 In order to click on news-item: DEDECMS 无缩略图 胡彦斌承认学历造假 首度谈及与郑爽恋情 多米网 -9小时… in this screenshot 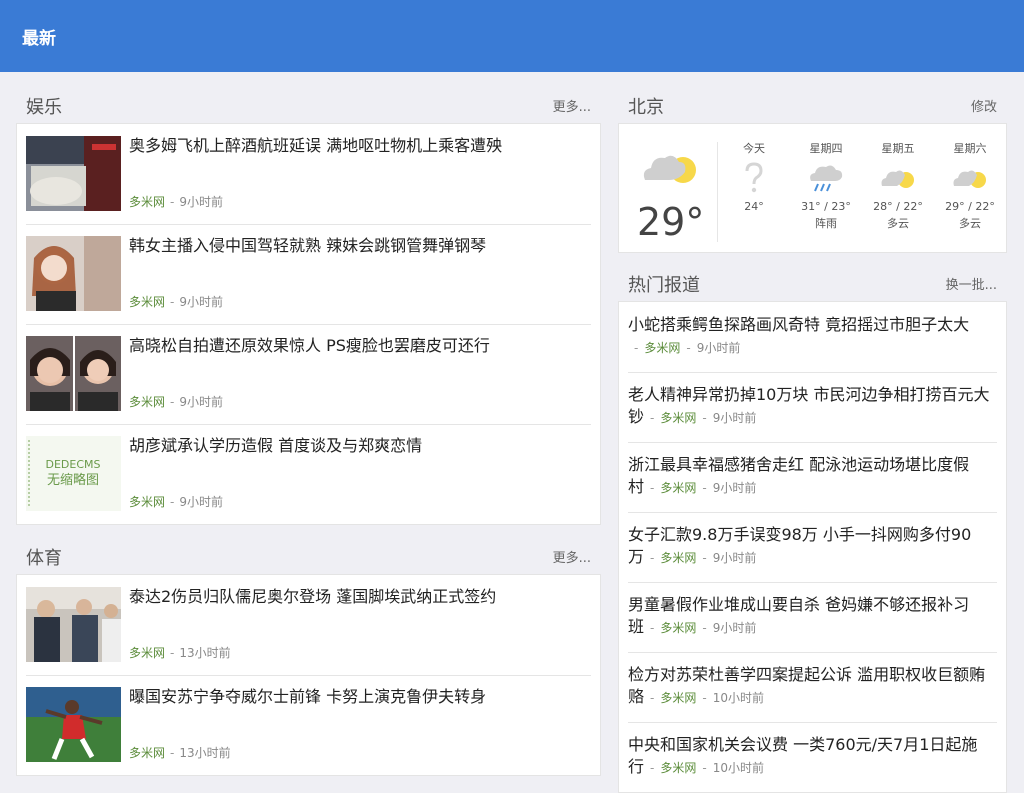, I will do `click(308, 474)`.